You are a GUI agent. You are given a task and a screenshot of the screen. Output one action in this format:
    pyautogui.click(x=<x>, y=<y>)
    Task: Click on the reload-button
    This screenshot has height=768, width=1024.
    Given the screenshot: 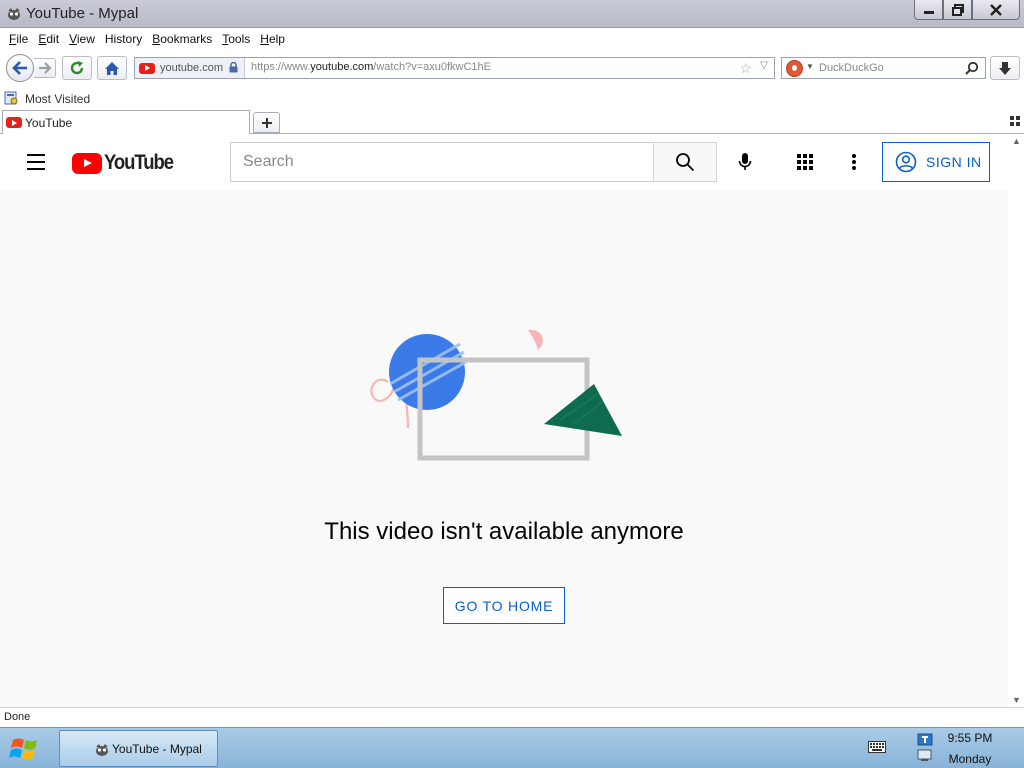 What is the action you would take?
    pyautogui.click(x=77, y=68)
    